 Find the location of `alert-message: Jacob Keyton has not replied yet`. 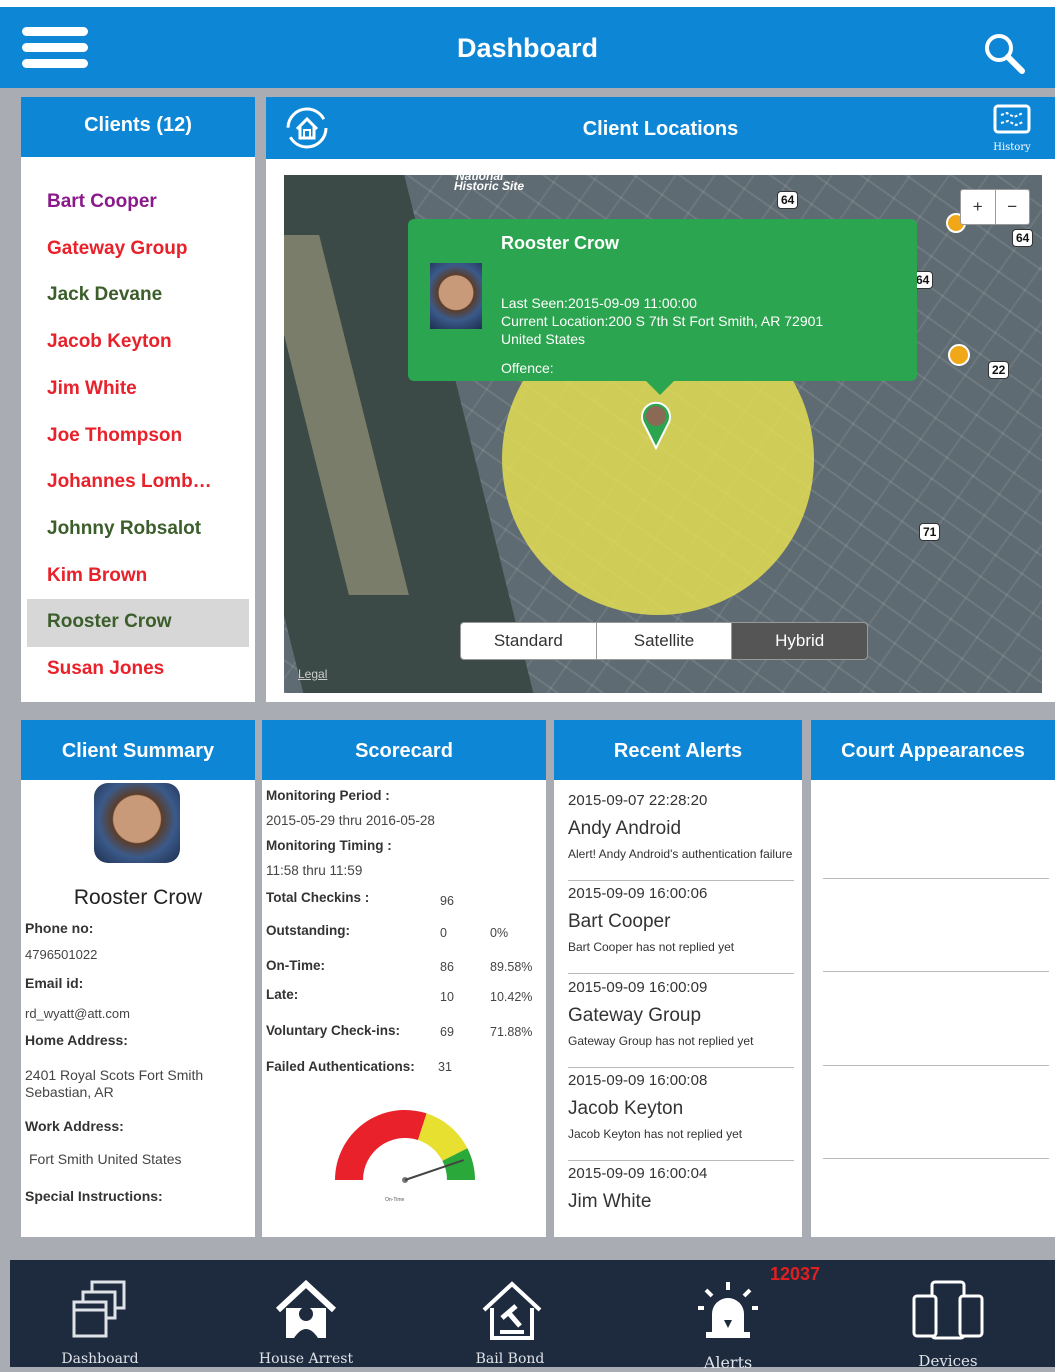

alert-message: Jacob Keyton has not replied yet is located at coordinates (655, 1134).